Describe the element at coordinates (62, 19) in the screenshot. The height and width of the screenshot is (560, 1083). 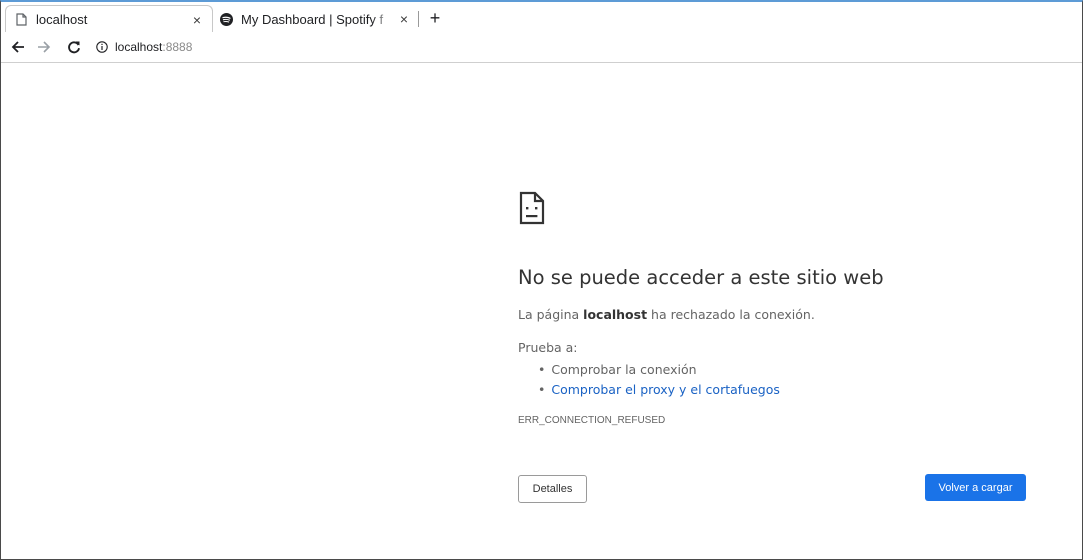
I see `tab-title: localhost` at that location.